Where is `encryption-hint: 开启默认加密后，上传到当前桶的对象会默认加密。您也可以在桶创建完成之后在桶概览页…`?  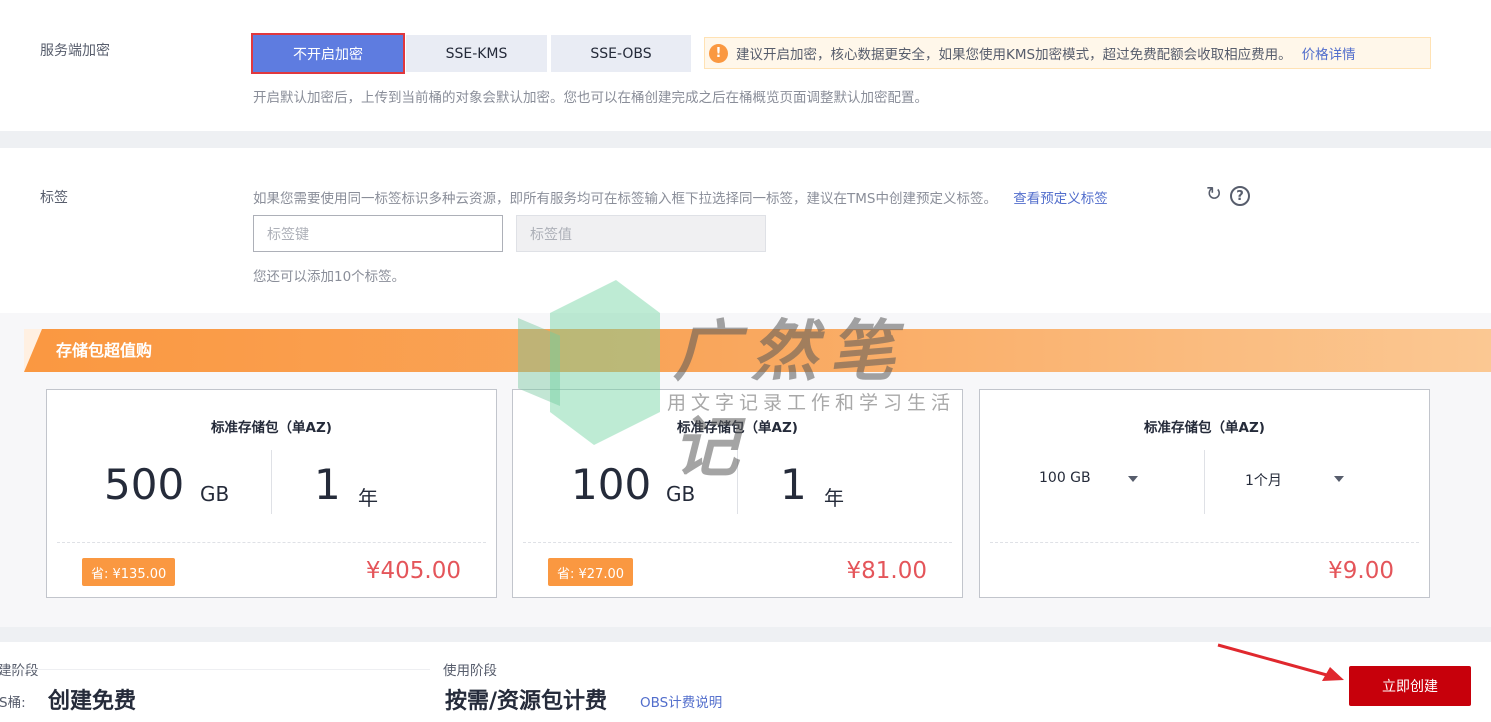
encryption-hint: 开启默认加密后，上传到当前桶的对象会默认加密。您也可以在桶创建完成之后在桶概览页… is located at coordinates (590, 98).